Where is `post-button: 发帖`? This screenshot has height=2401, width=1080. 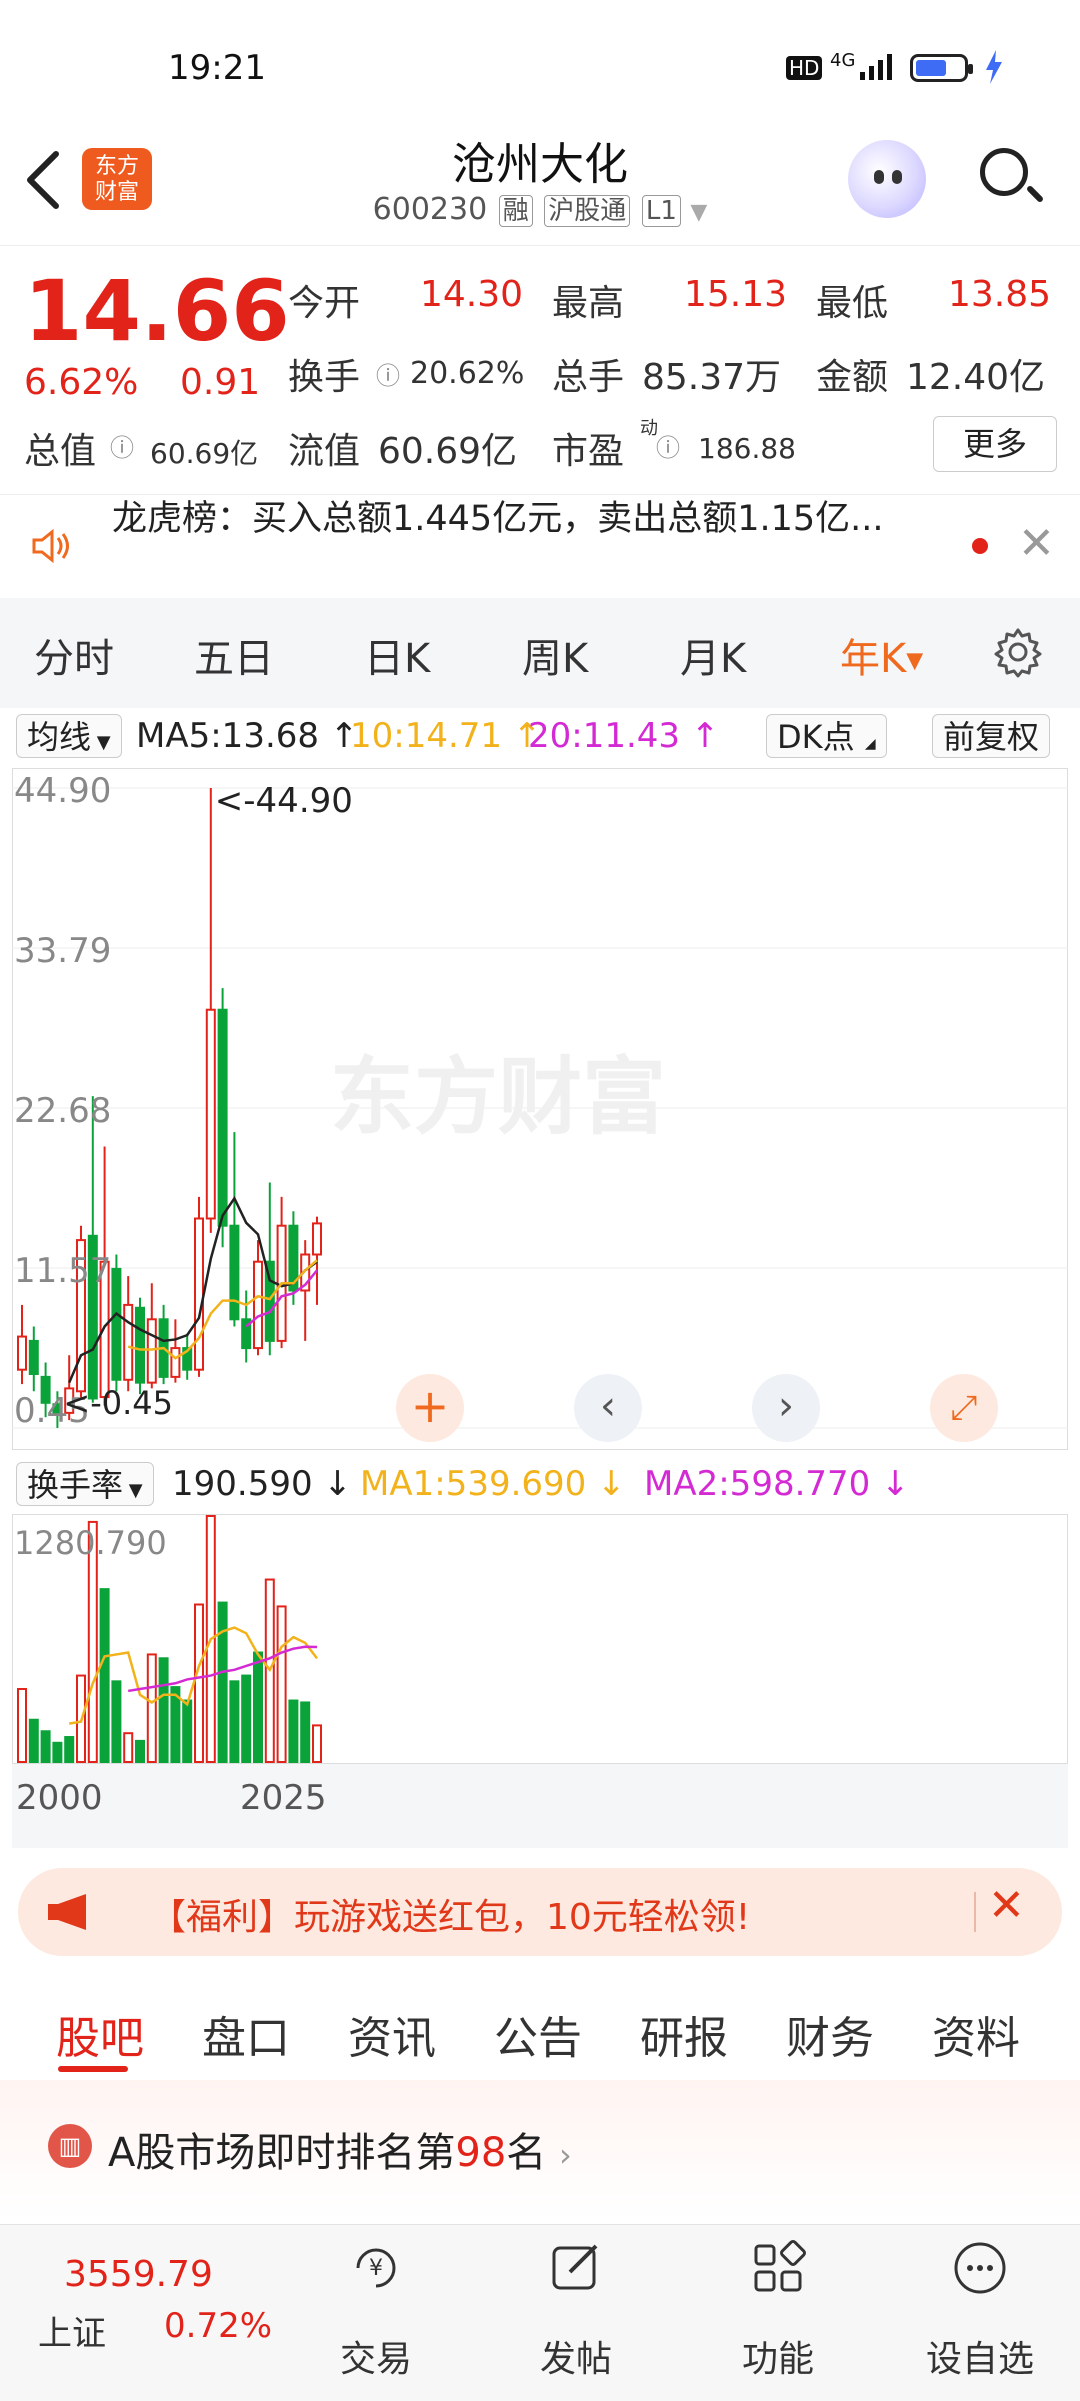
post-button: 发帖 is located at coordinates (576, 2356).